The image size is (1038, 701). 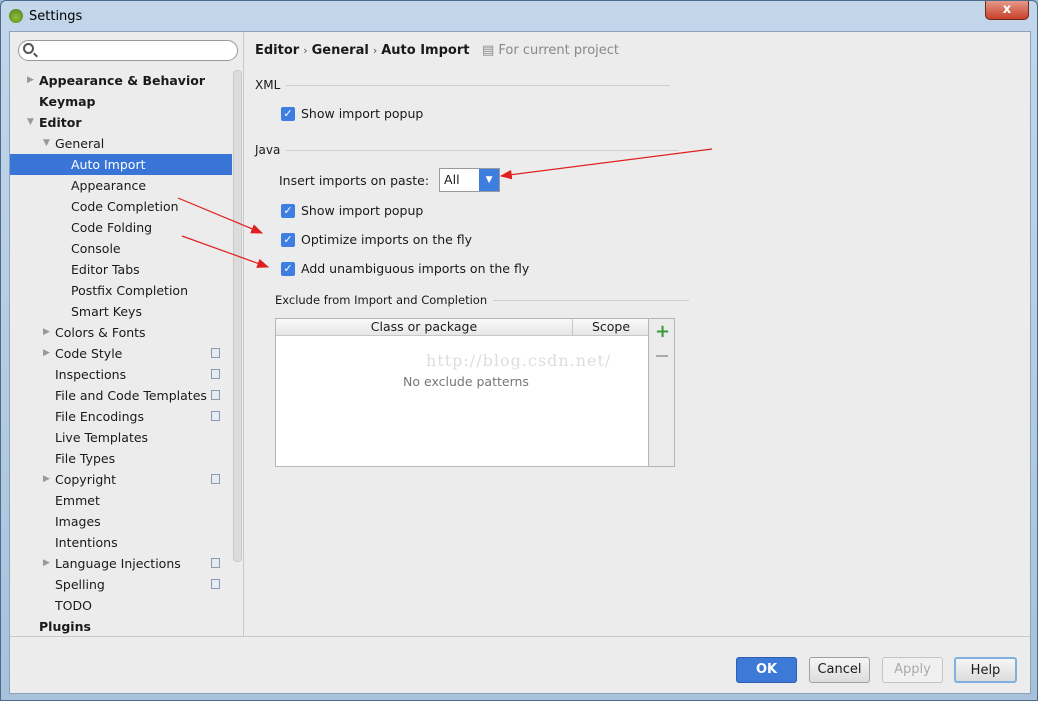 I want to click on sidebar-item: Code Folding, so click(x=121, y=227).